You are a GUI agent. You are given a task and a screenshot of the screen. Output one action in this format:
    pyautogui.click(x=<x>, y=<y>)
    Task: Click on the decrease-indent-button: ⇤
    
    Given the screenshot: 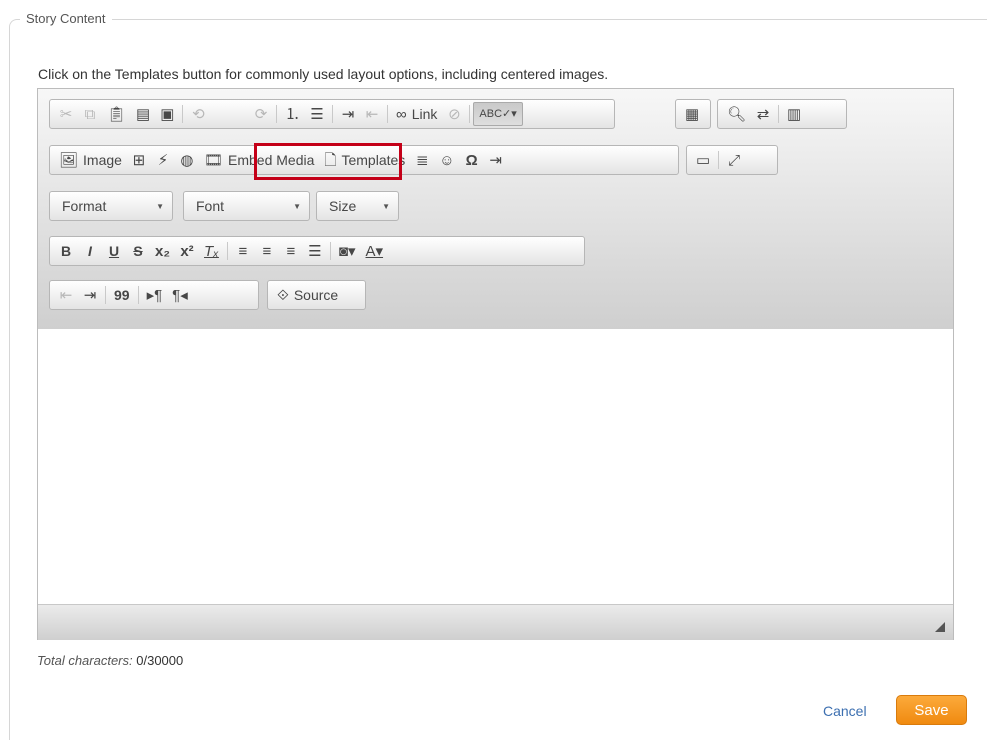 What is the action you would take?
    pyautogui.click(x=372, y=114)
    